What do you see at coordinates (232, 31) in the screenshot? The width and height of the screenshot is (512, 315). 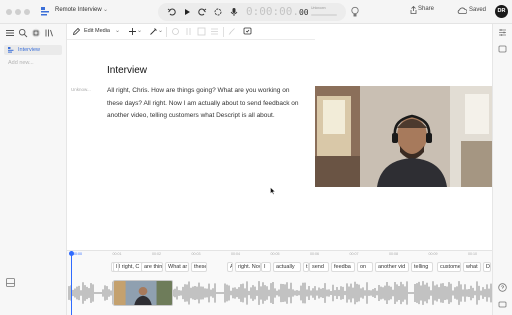 I see `link-icon` at bounding box center [232, 31].